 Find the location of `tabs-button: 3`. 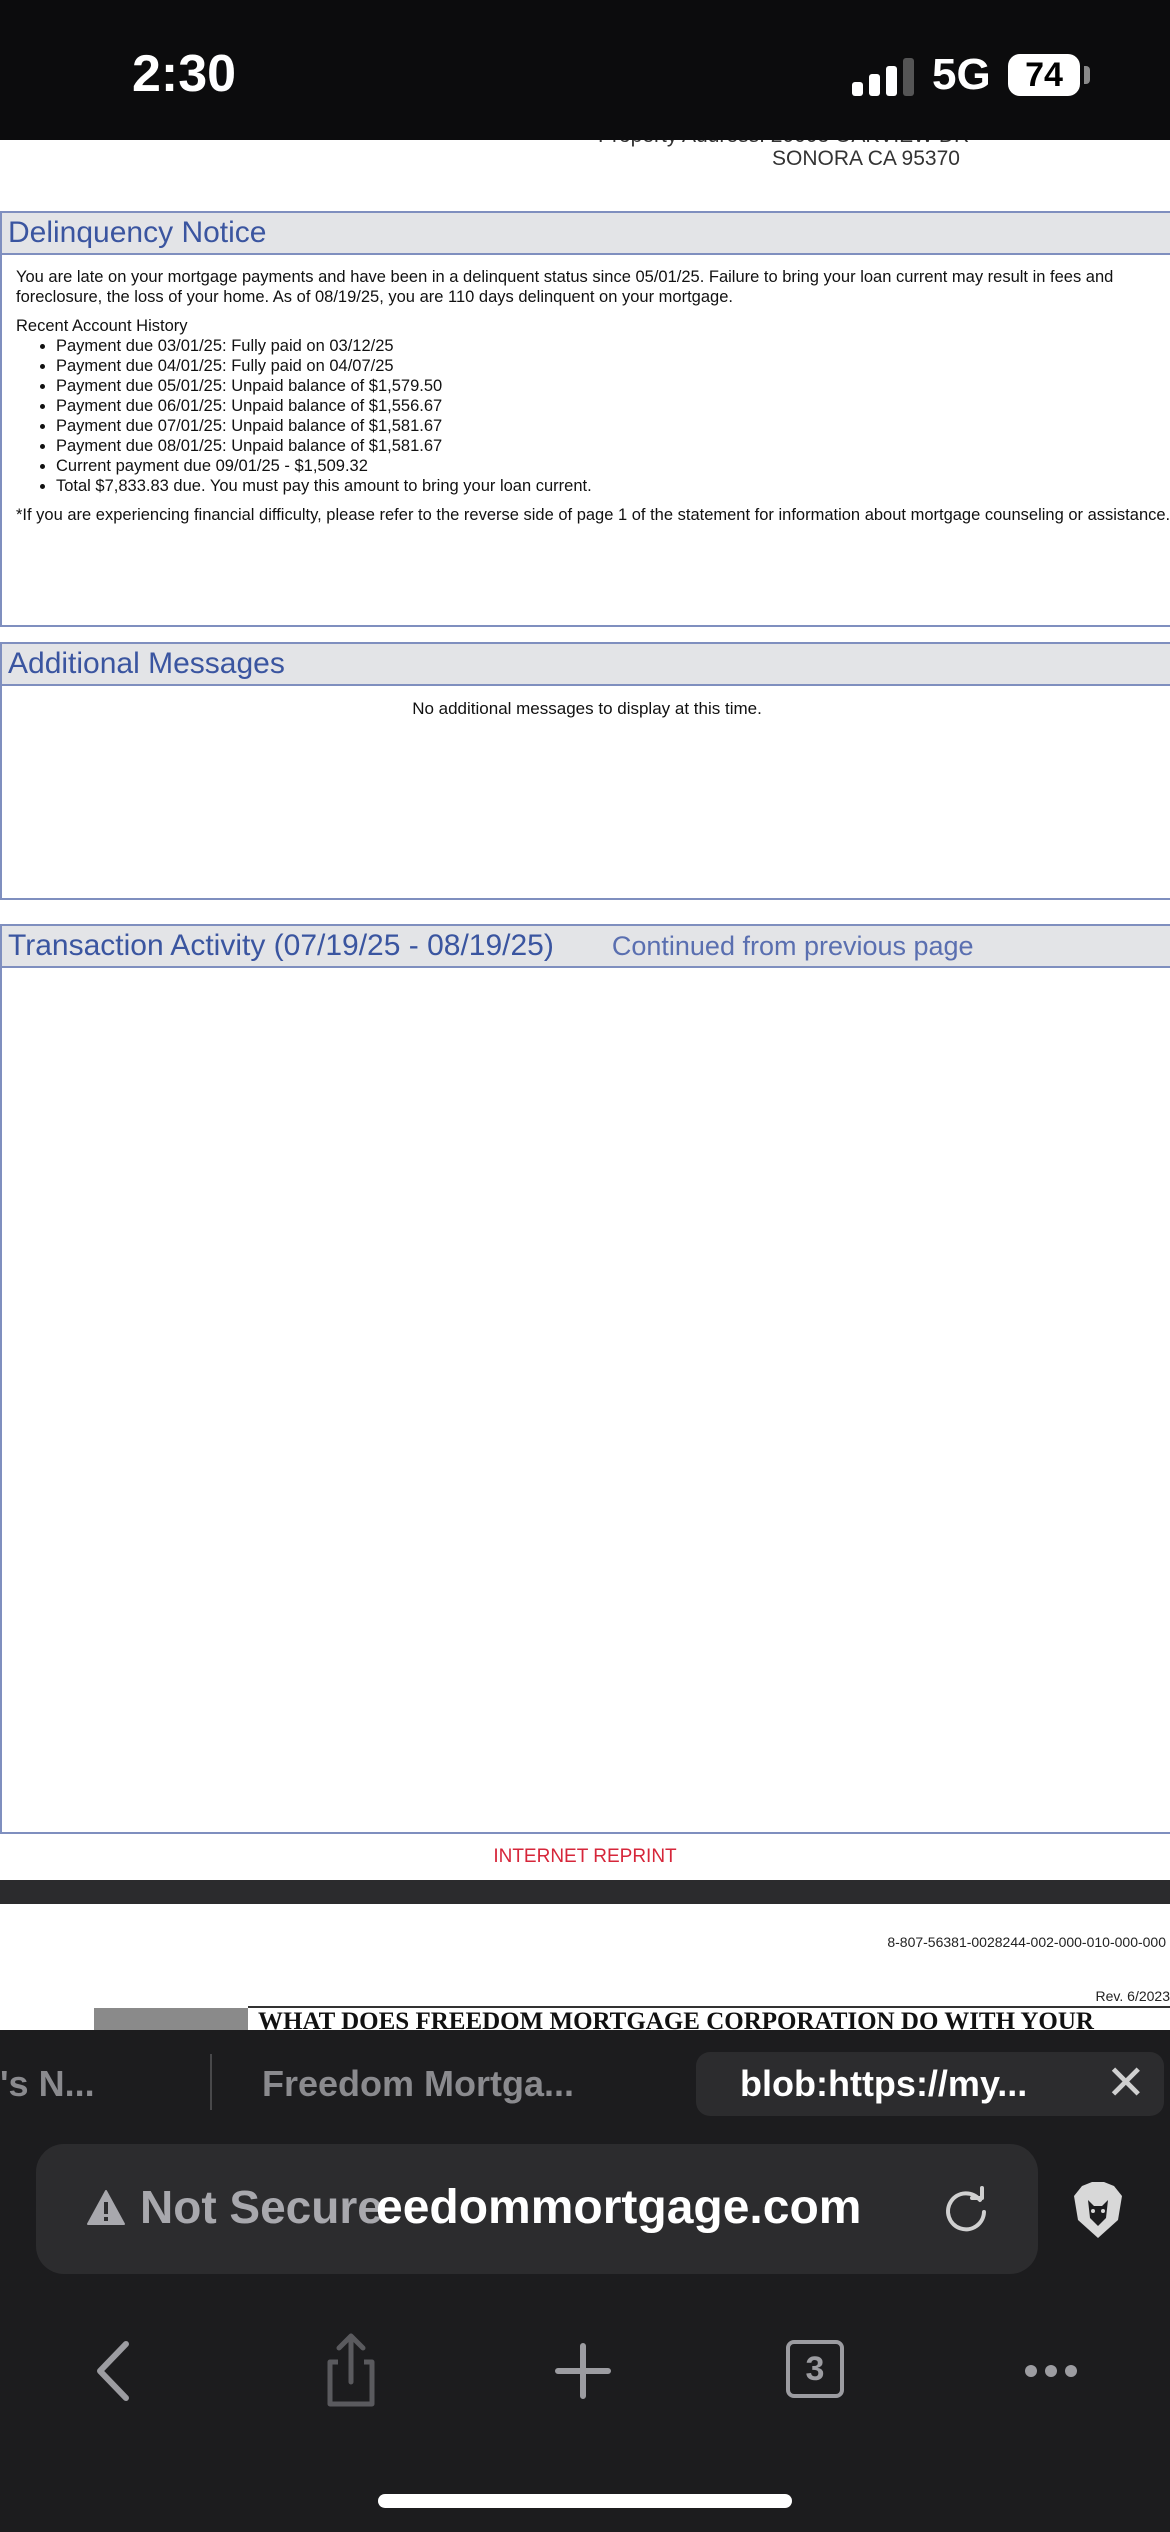

tabs-button: 3 is located at coordinates (817, 2371).